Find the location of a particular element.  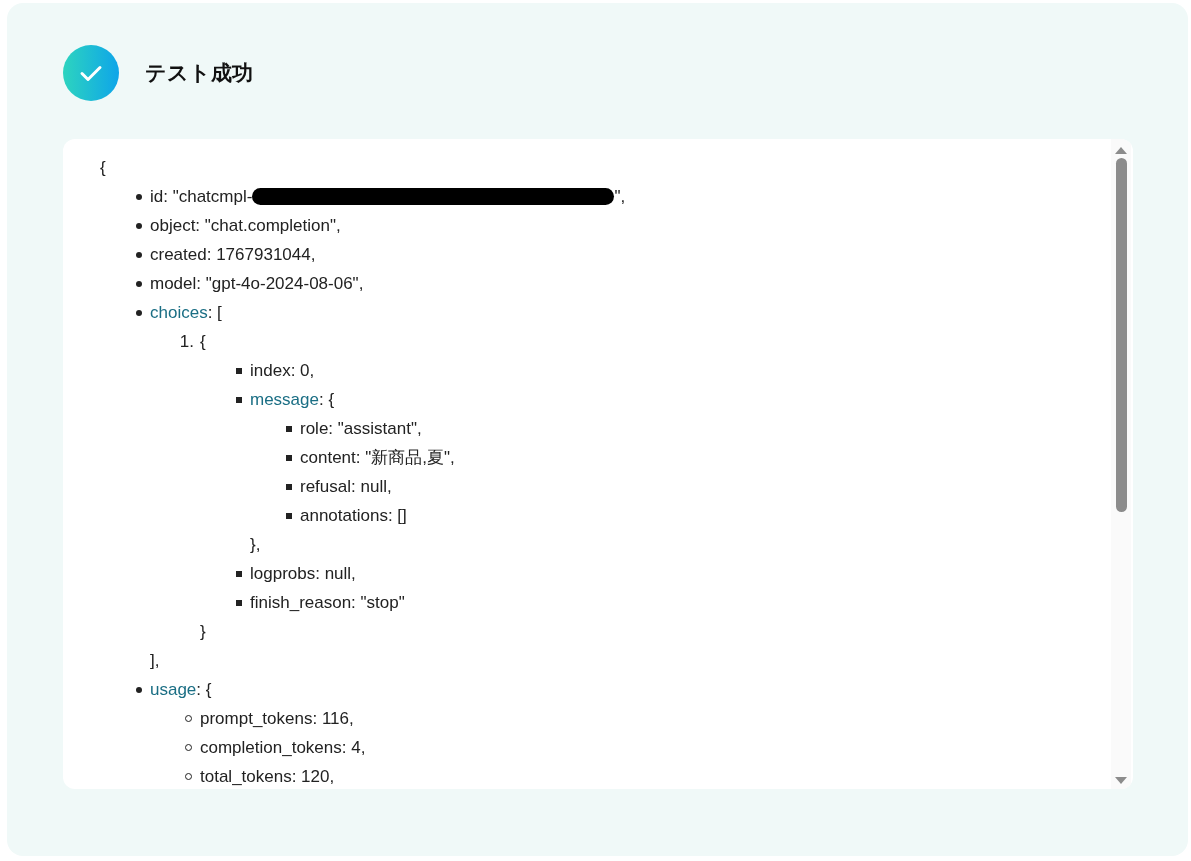

scrollbar-thumb is located at coordinates (1121, 335).